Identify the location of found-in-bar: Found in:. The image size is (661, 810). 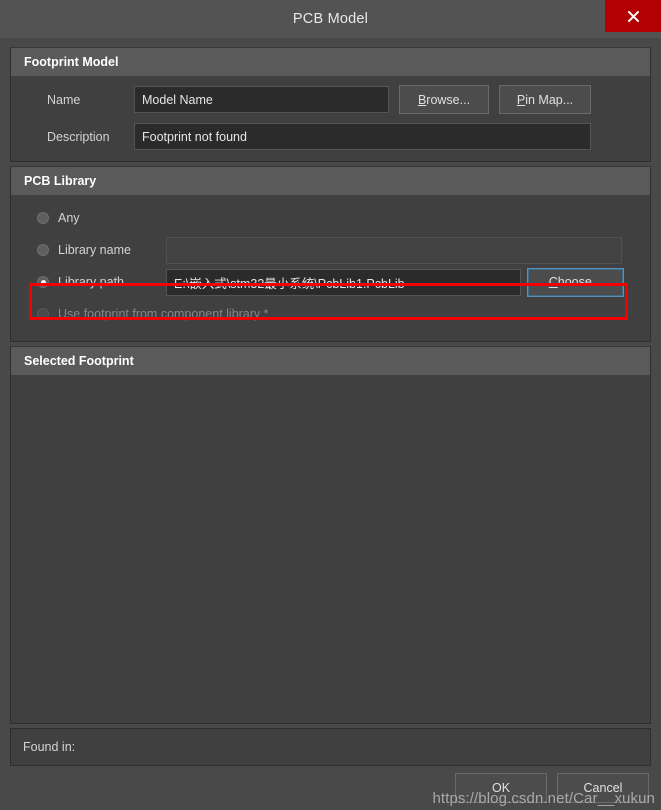
(330, 747).